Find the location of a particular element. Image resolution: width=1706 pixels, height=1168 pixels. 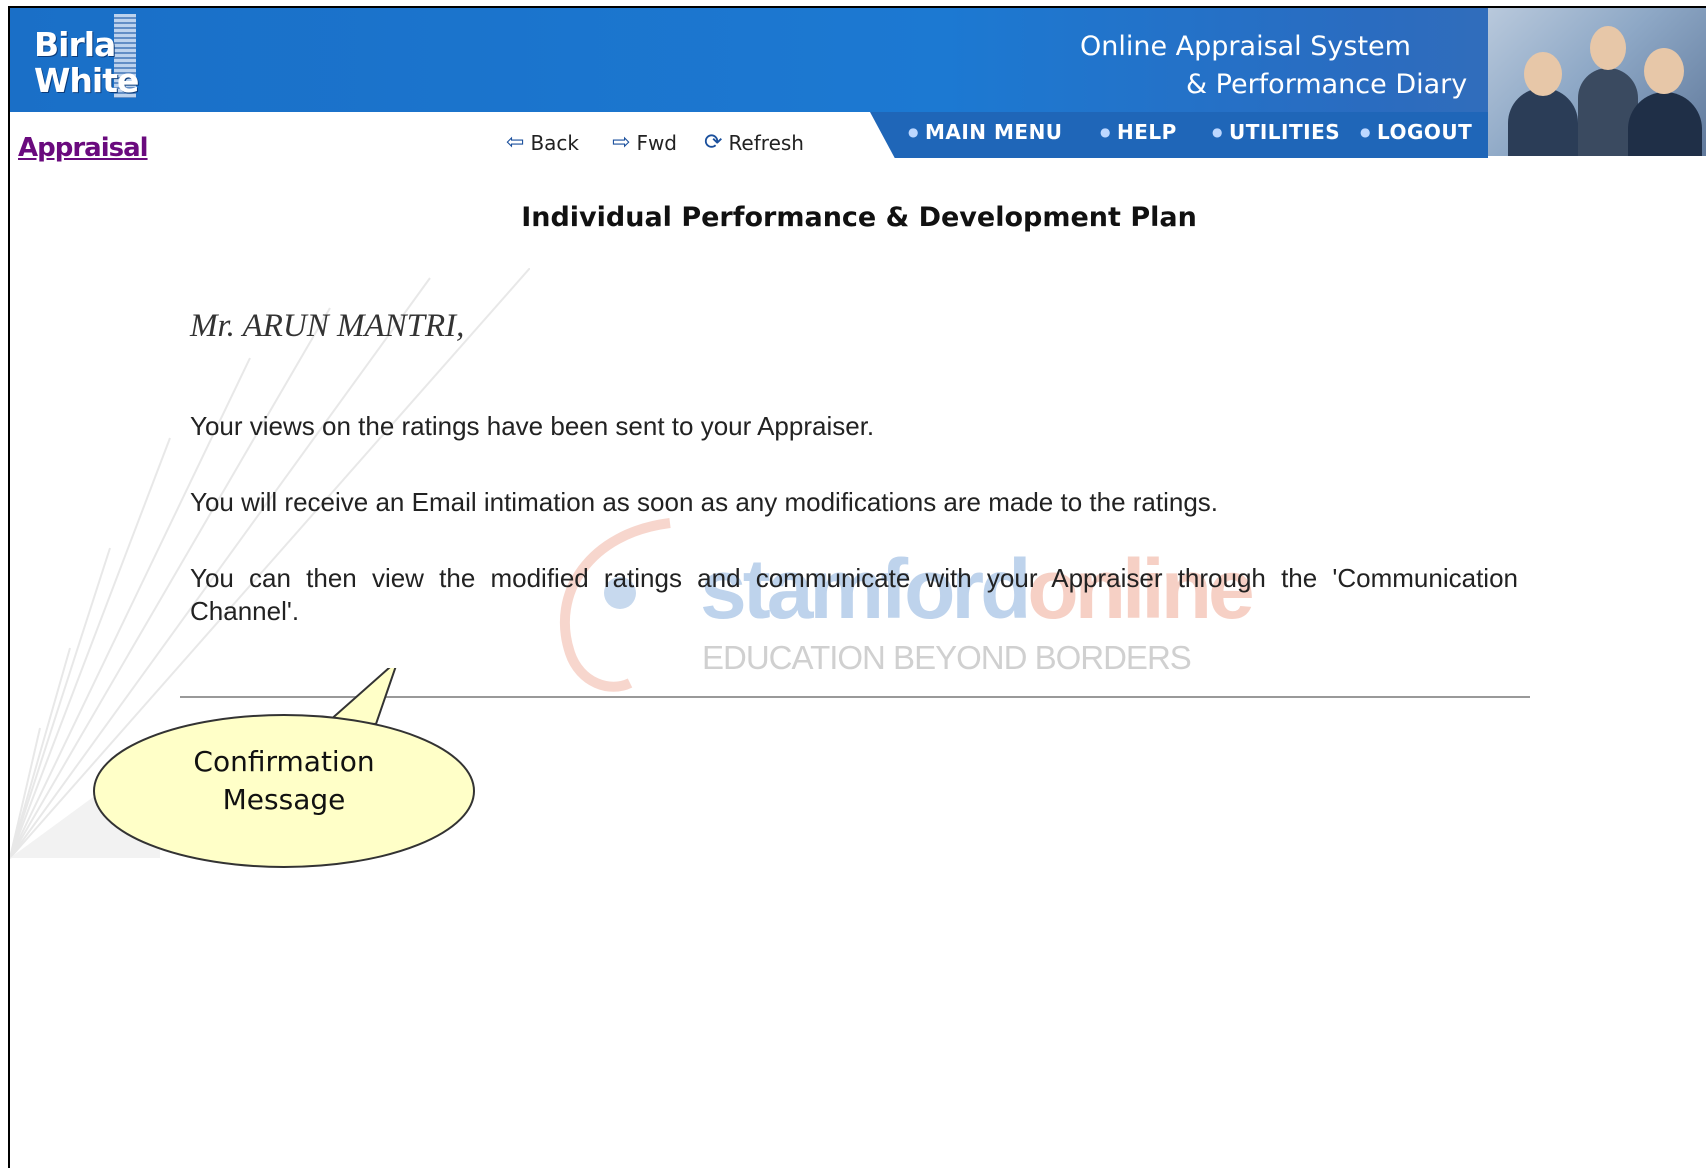

birla-white-logo: Birla White is located at coordinates (87, 60).